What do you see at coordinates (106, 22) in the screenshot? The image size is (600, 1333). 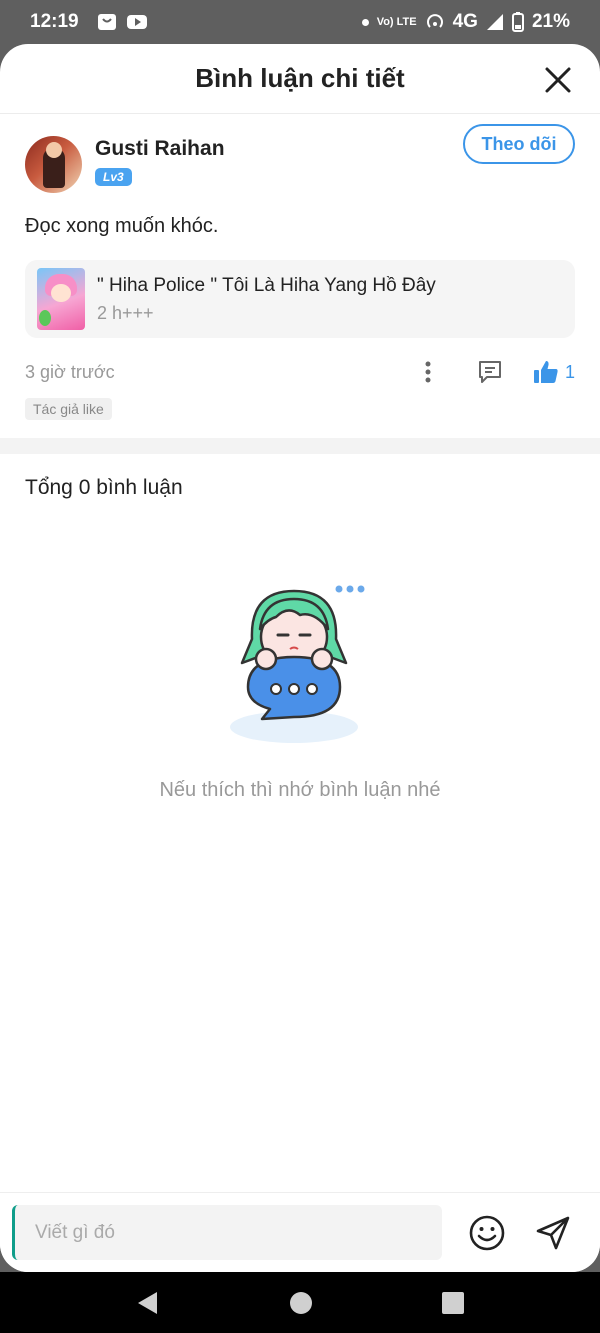 I see `shopping-bag-icon` at bounding box center [106, 22].